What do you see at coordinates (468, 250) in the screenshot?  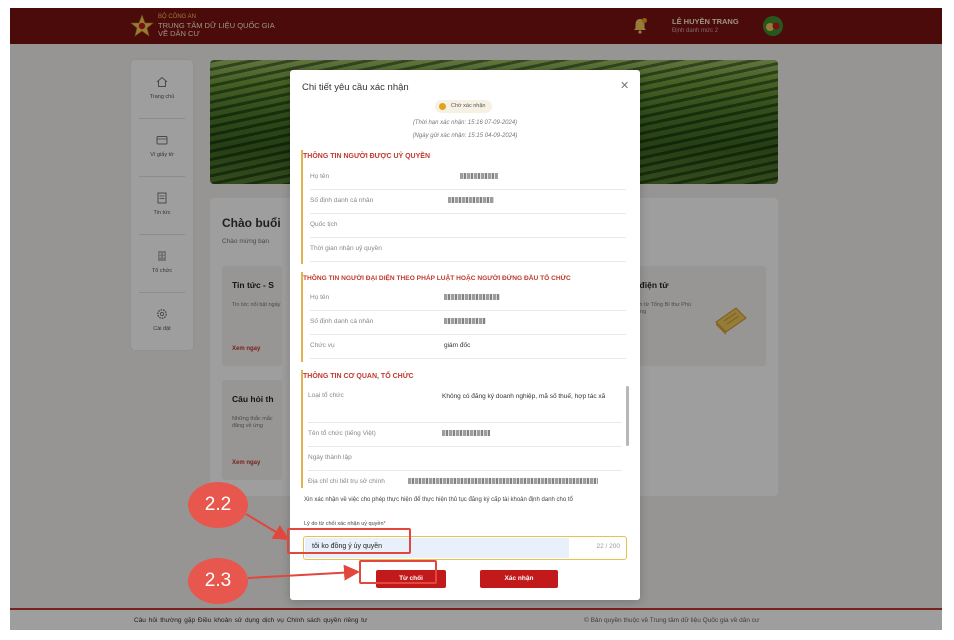 I see `field-row: Thời gian nhận uỷ quyền` at bounding box center [468, 250].